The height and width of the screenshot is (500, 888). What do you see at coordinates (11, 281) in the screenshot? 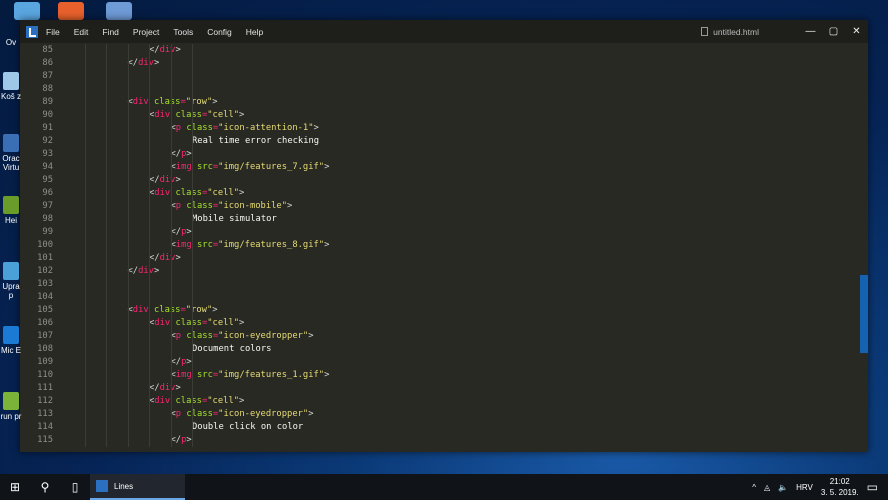
I see `desktop-icon: Upra p` at bounding box center [11, 281].